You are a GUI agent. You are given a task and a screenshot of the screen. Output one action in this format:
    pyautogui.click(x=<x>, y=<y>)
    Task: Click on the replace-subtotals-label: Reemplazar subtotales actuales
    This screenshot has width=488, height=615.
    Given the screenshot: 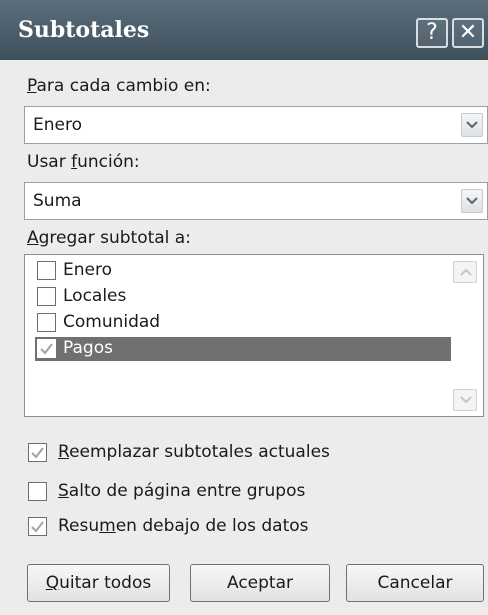 What is the action you would take?
    pyautogui.click(x=194, y=452)
    